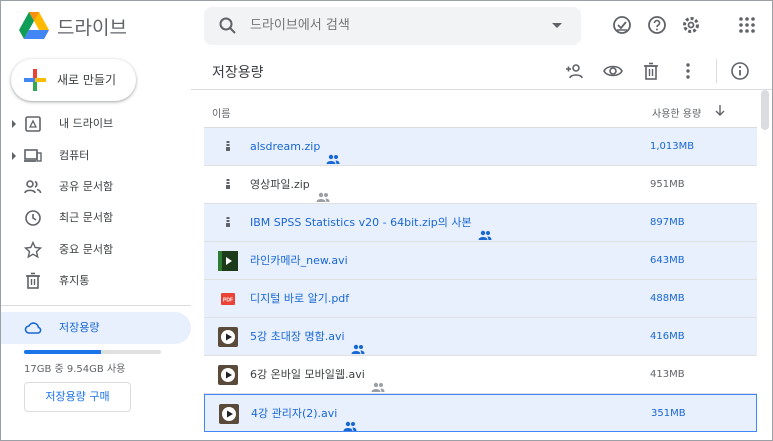 The image size is (773, 441). Describe the element at coordinates (307, 374) in the screenshot. I see `file-name-text: 6강 온바일 모바일웹.avi` at that location.